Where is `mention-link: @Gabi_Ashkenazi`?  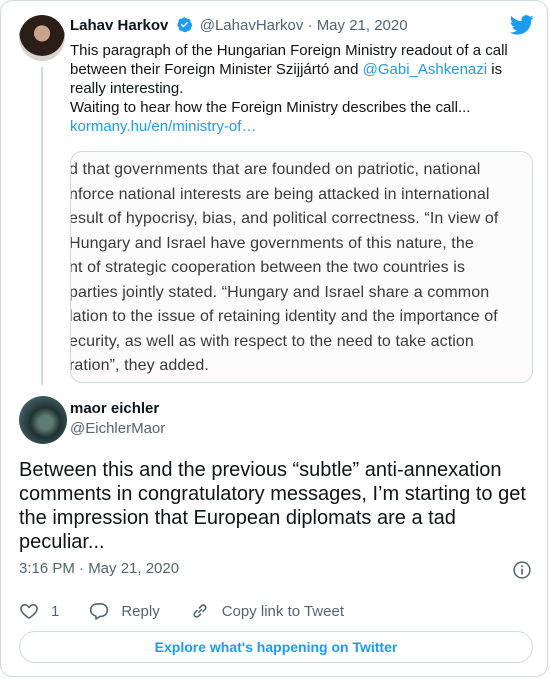
mention-link: @Gabi_Ashkenazi is located at coordinates (425, 69).